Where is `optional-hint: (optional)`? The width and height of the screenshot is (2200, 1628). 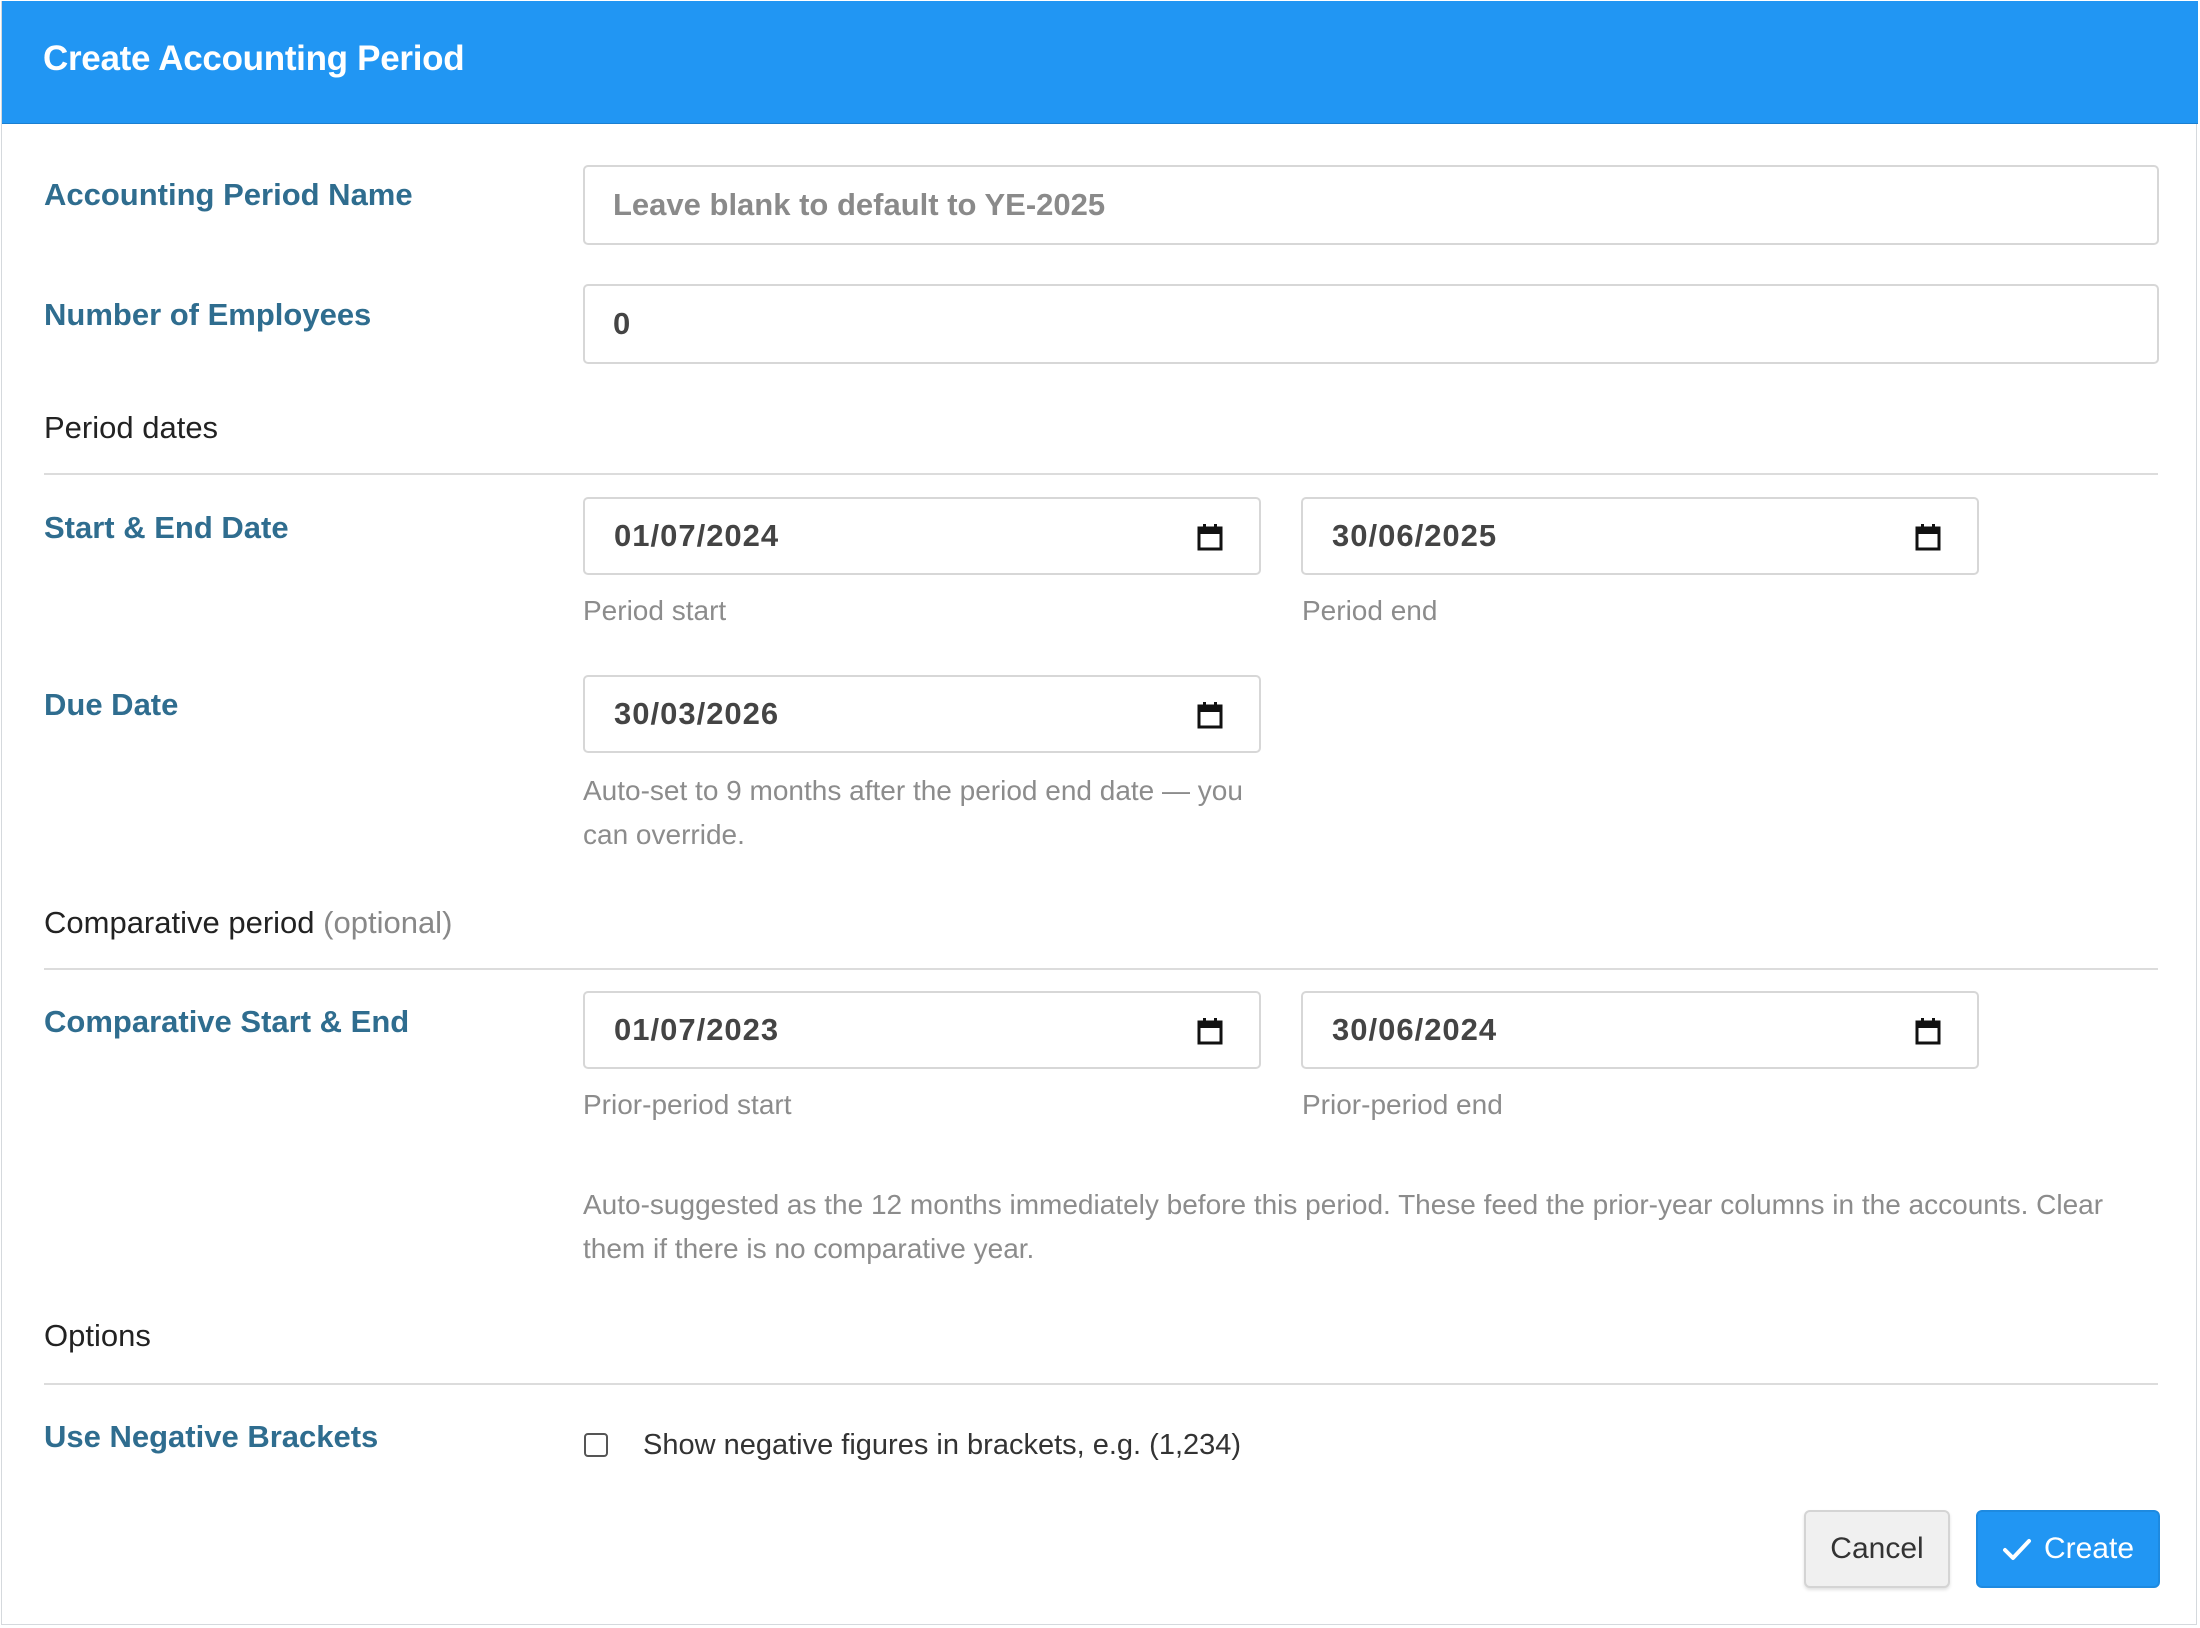
optional-hint: (optional) is located at coordinates (388, 922).